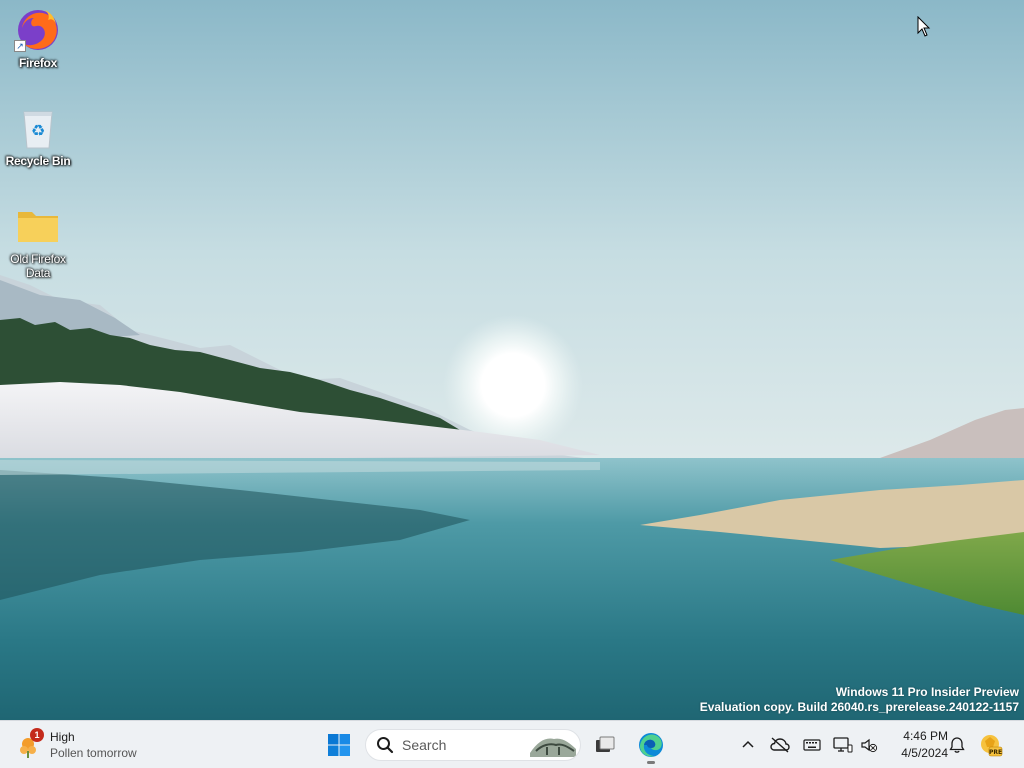 This screenshot has width=1024, height=768. I want to click on taskbar-clock: 4:46 PM 4/5/2024, so click(915, 745).